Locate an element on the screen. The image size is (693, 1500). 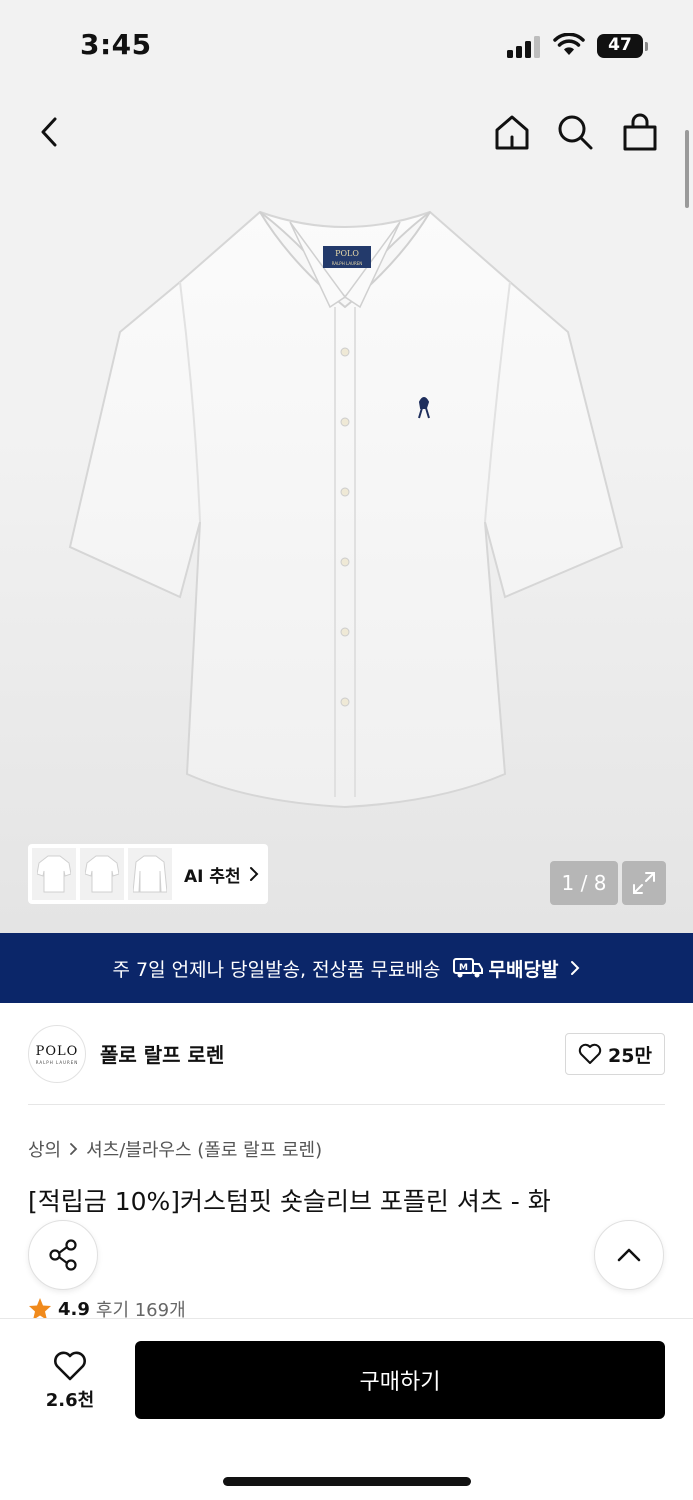
delivery-truck-icon: M is located at coordinates (467, 968).